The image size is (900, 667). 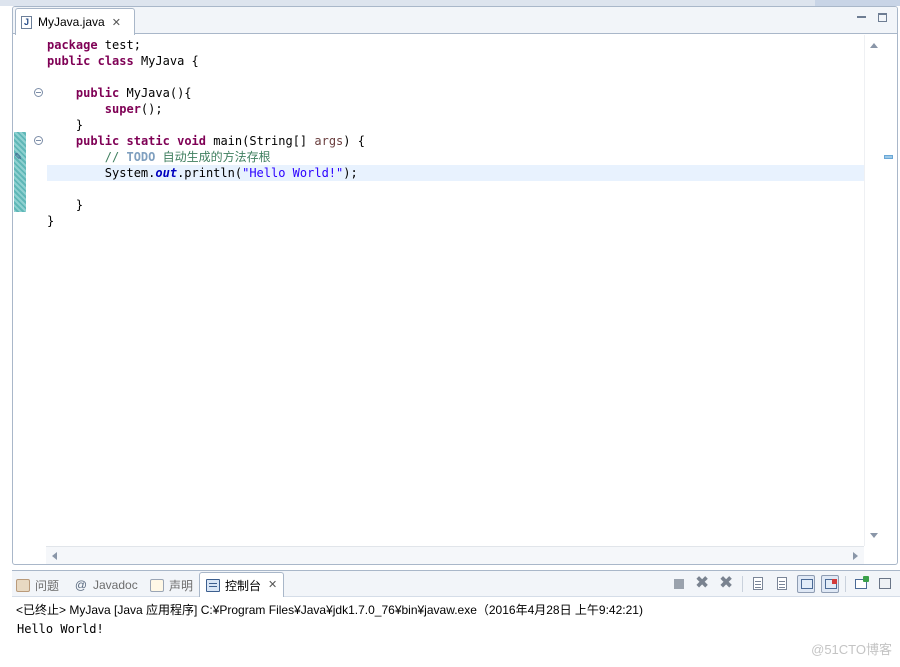 What do you see at coordinates (455, 157) in the screenshot?
I see `code-line: // TODO 自动生成的方法存根` at bounding box center [455, 157].